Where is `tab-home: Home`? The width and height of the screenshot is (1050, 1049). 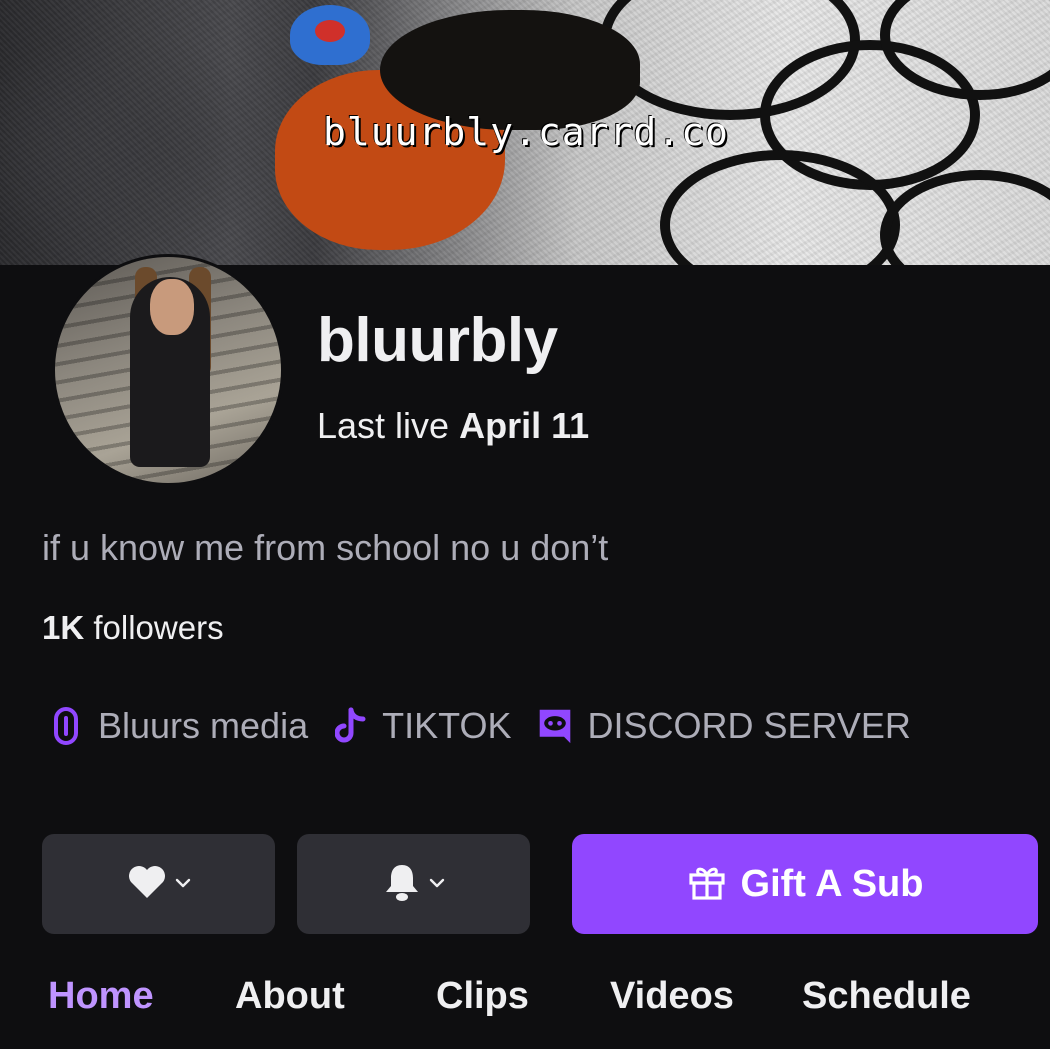
tab-home: Home is located at coordinates (101, 996).